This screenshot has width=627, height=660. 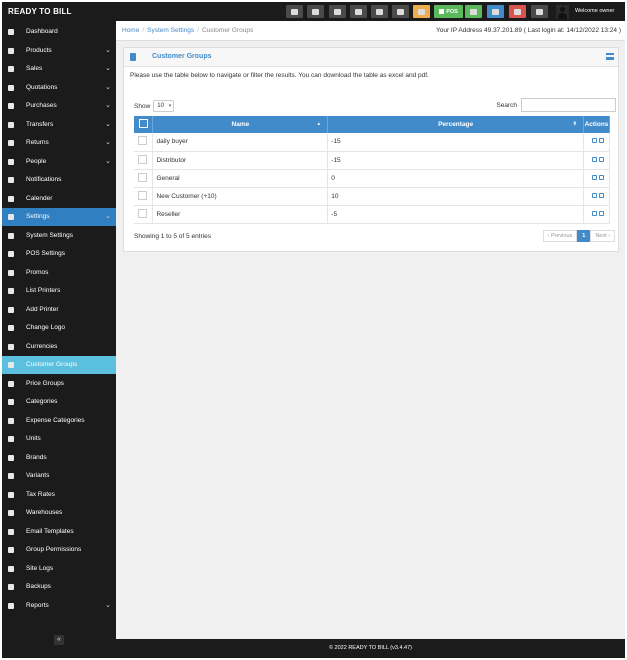 What do you see at coordinates (240, 214) in the screenshot?
I see `group-name-cell: Reseller` at bounding box center [240, 214].